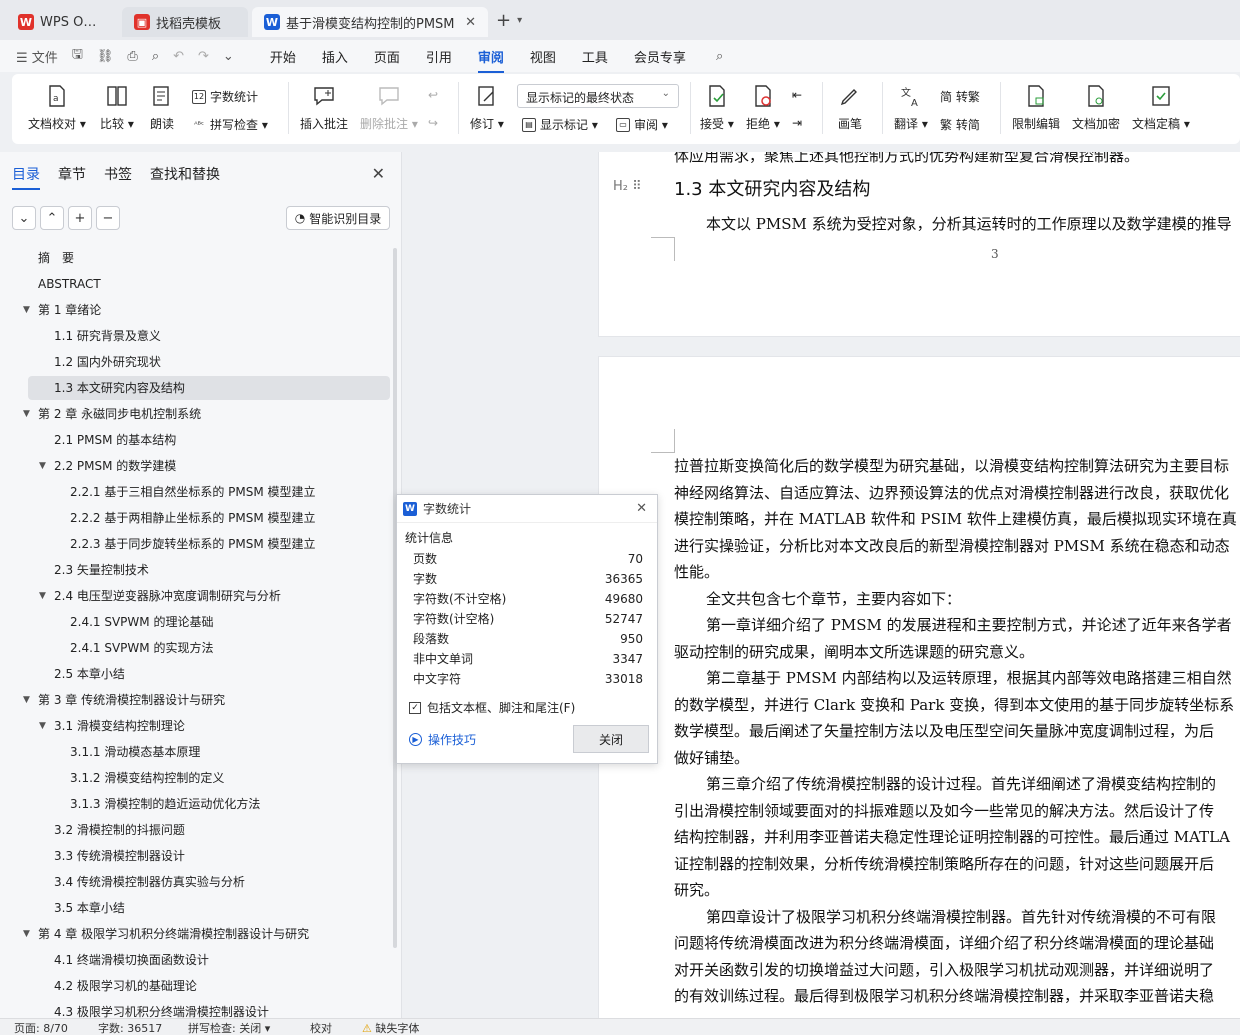 This screenshot has width=1240, height=1035. Describe the element at coordinates (193, 518) in the screenshot. I see `toc-item: 2.2.2 基于两相静止坐标系的 PMSM 模型建立` at that location.